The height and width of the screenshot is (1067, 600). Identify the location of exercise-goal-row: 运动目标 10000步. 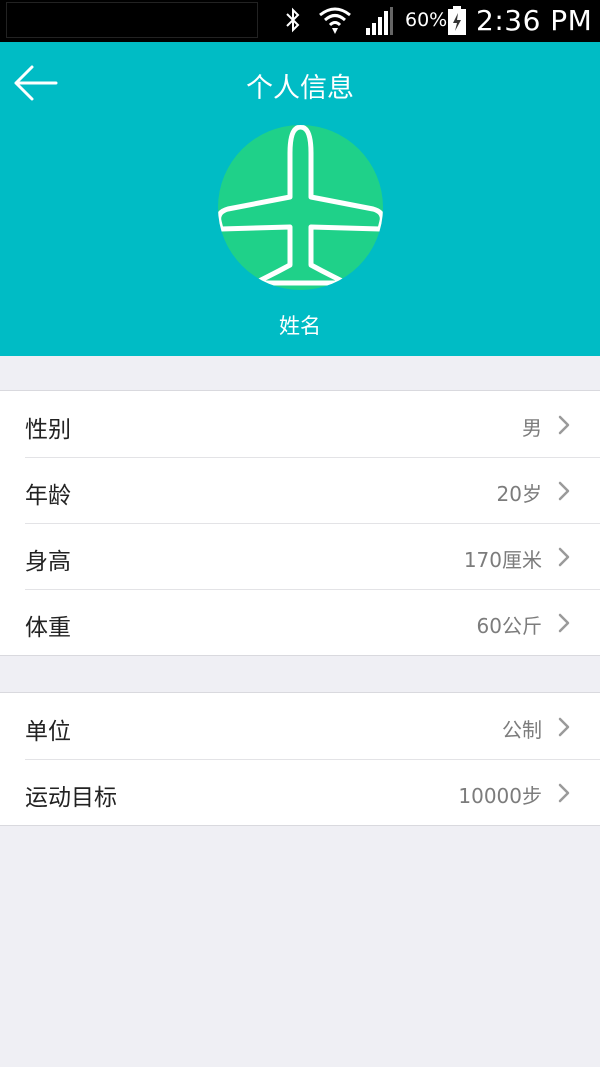
(300, 792).